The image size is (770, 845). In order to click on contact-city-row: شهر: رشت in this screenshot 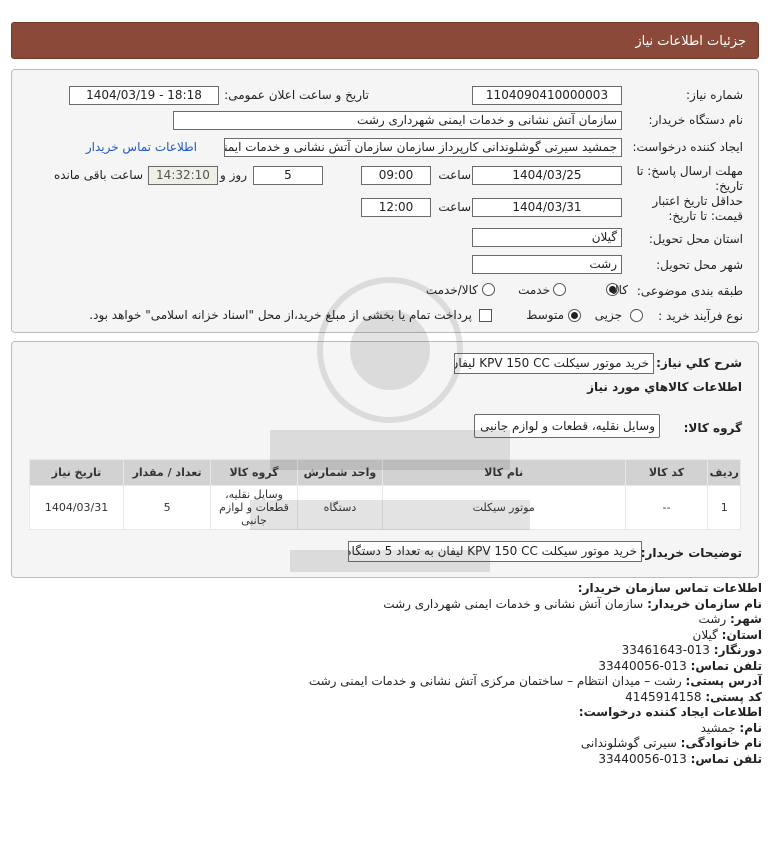, I will do `click(392, 620)`.